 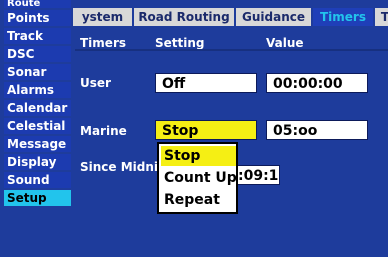 I want to click on since-midnight-value-field: :09:10, so click(x=258, y=175).